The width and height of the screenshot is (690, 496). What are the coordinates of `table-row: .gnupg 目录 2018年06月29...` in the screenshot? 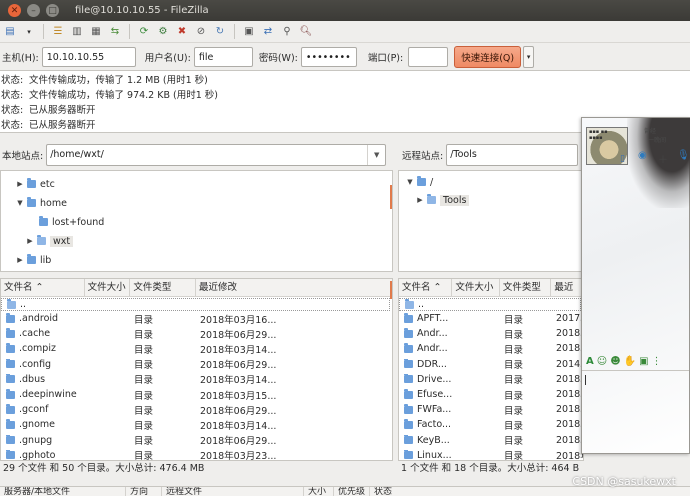 It's located at (196, 440).